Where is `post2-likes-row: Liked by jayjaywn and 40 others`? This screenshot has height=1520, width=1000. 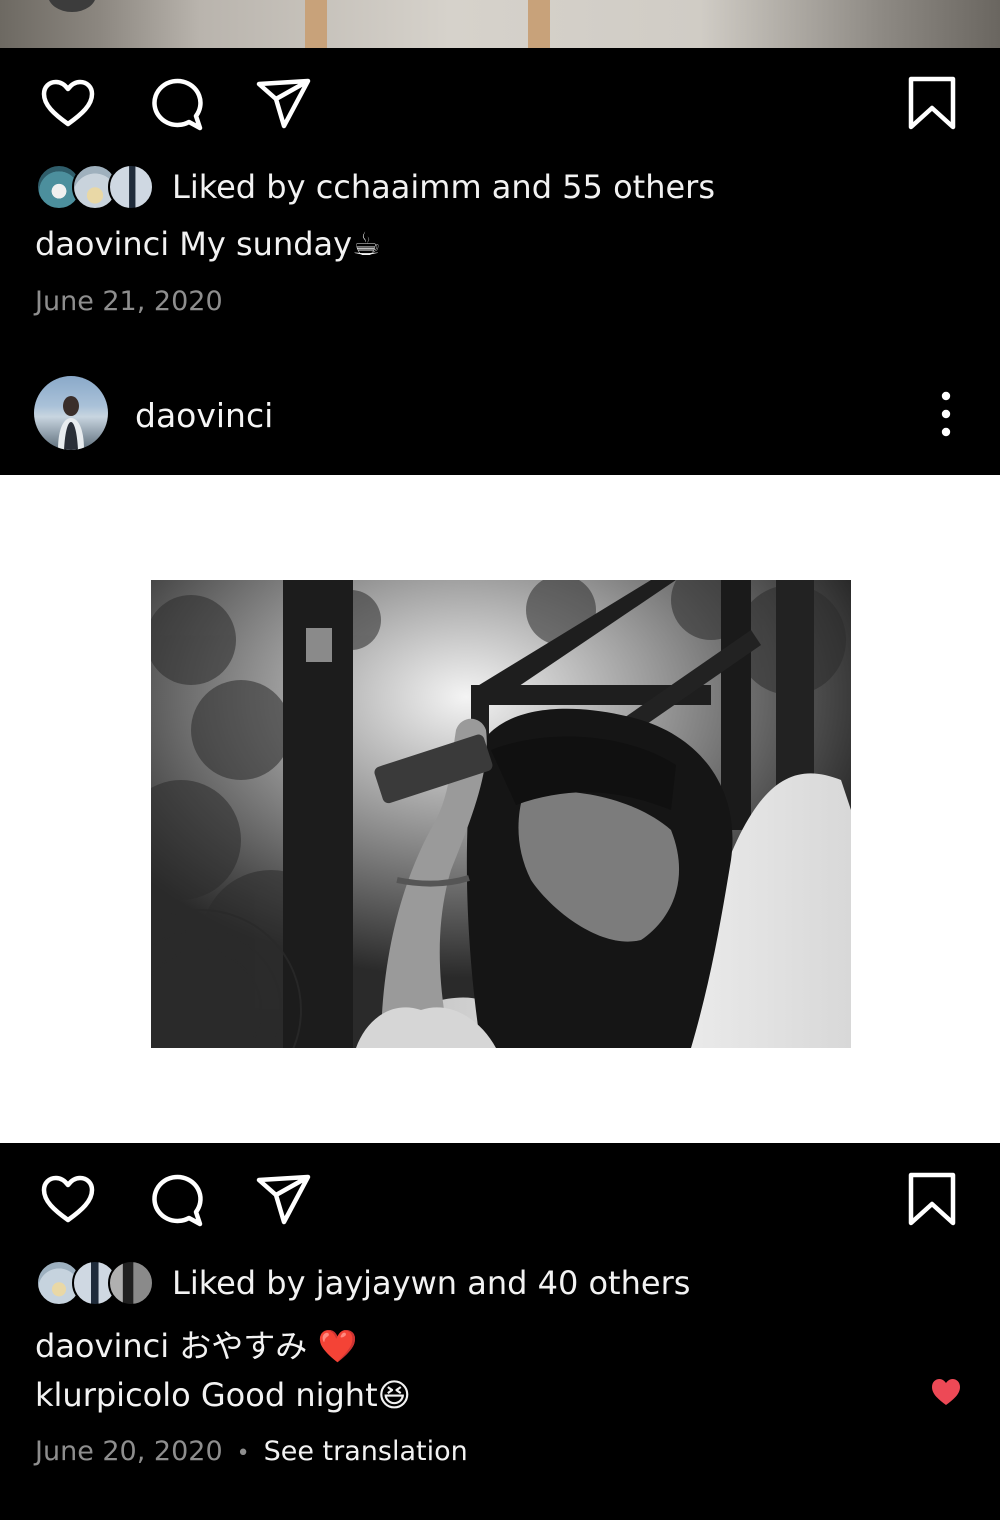 post2-likes-row: Liked by jayjaywn and 40 others is located at coordinates (363, 1283).